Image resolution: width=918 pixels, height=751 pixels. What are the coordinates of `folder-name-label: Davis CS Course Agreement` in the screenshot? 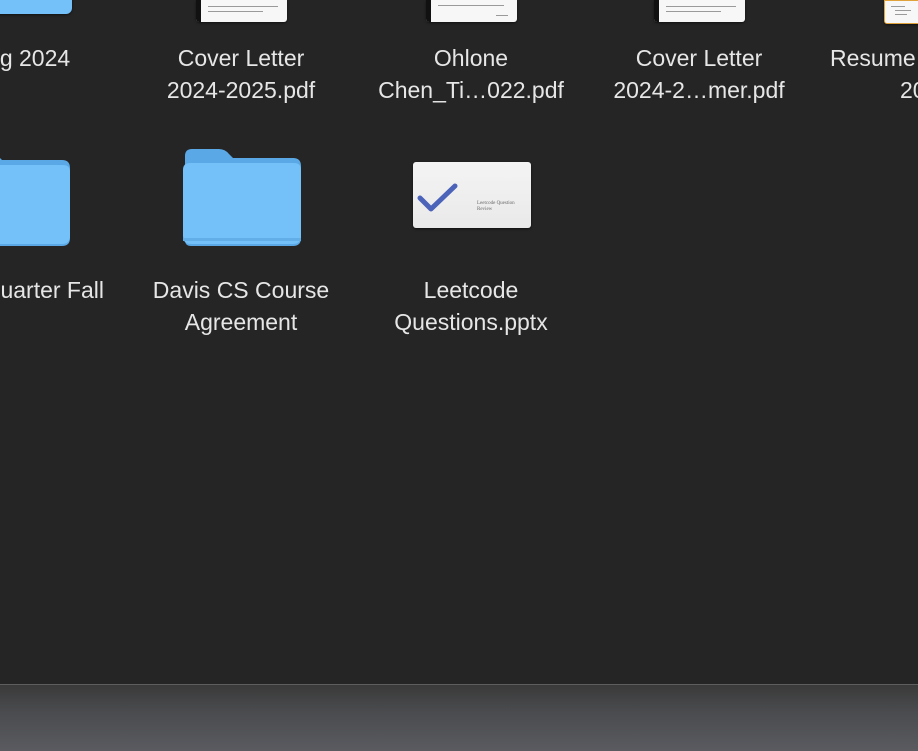 It's located at (241, 306).